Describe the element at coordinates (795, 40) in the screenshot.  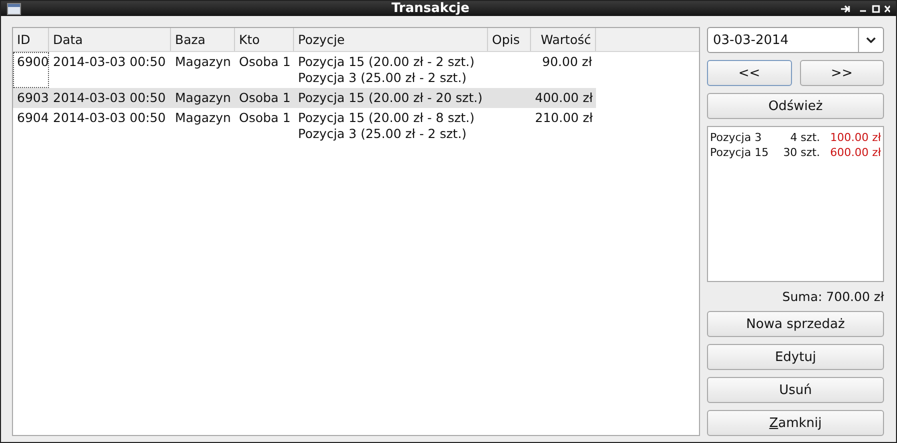
I see `date-dropdown: 03-03-2014` at that location.